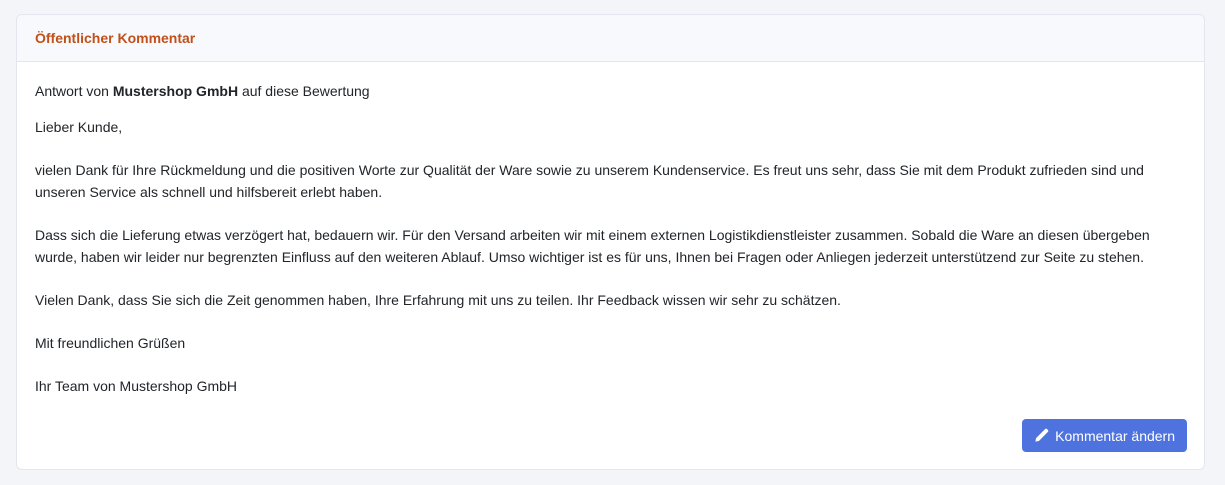  Describe the element at coordinates (79, 127) in the screenshot. I see `reply-greeting: Lieber Kunde,` at that location.